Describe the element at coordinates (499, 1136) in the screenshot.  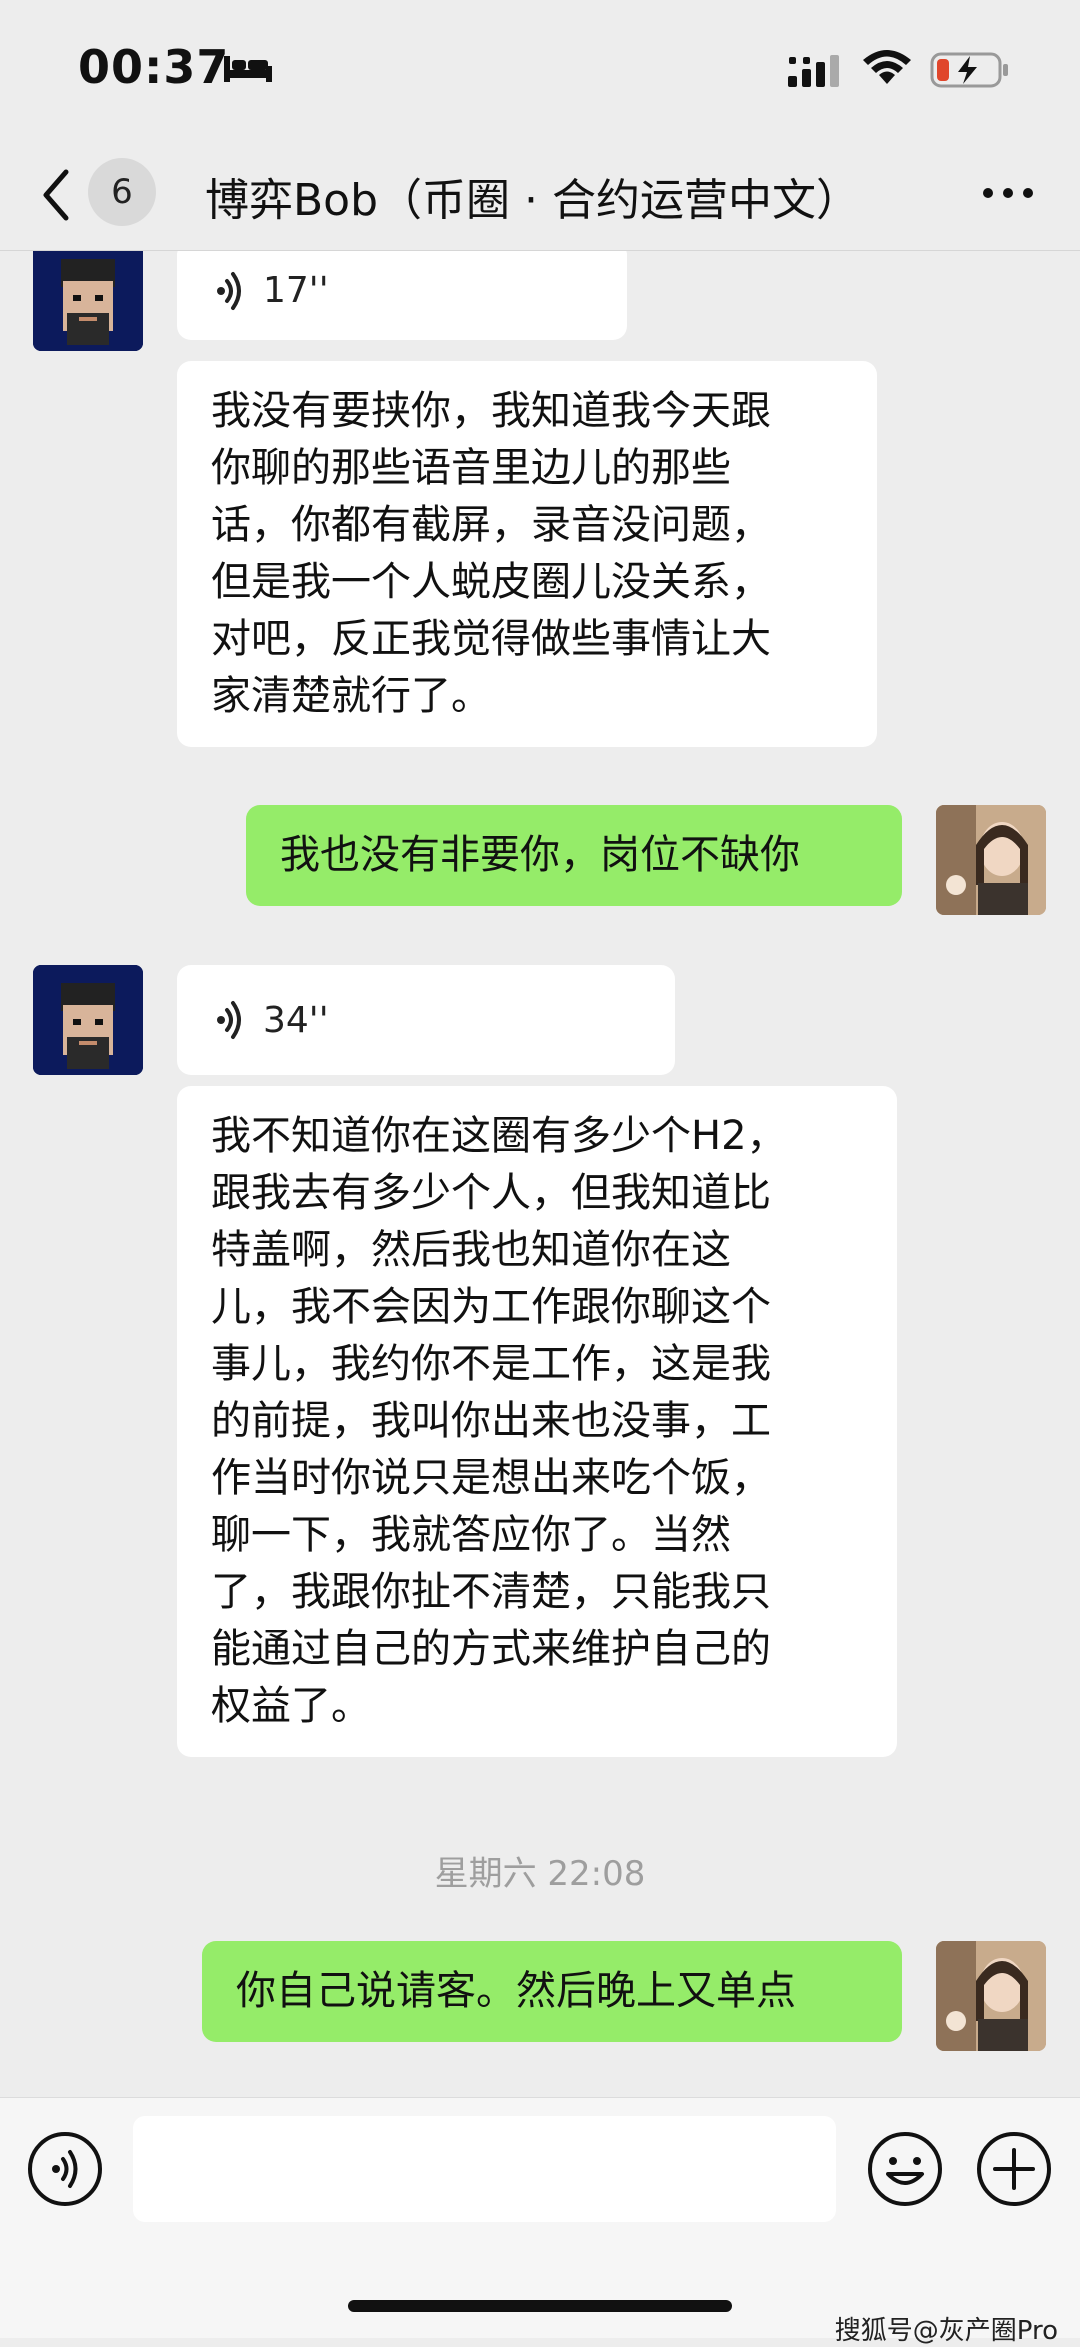
I see `message-line: 我不知道你在这圈有多少个H2，` at that location.